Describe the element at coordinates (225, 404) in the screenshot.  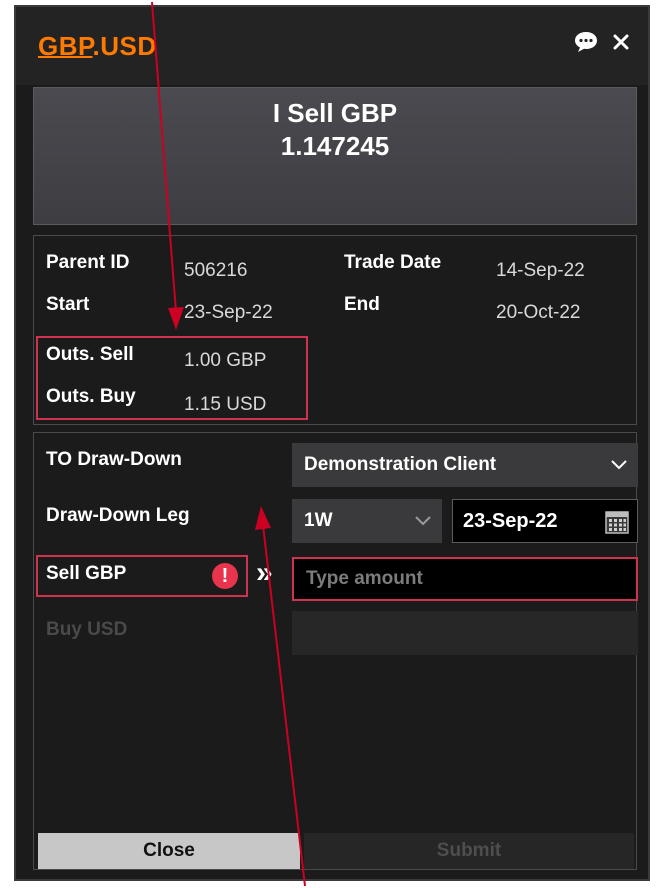
I see `outs-buy-value: 1.15 USD` at that location.